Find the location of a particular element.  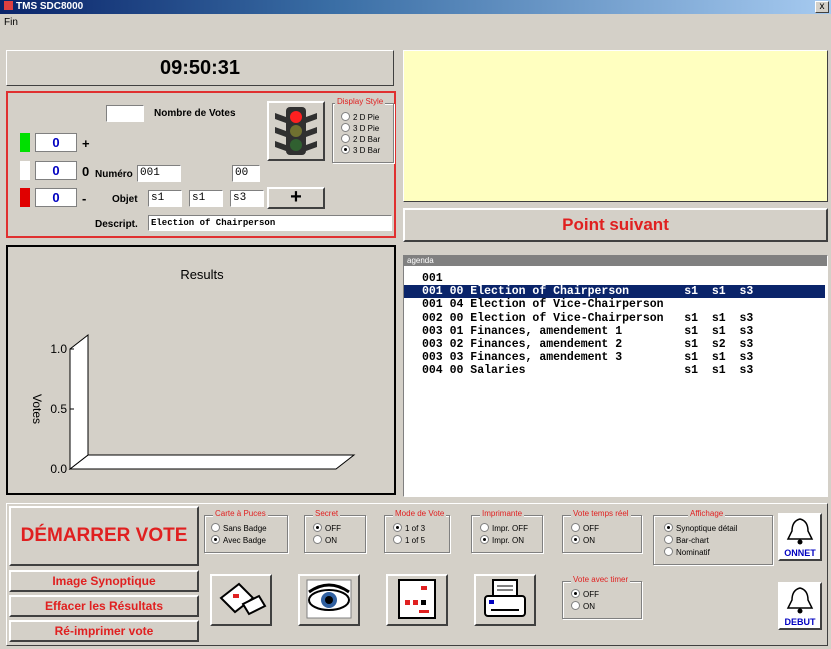

radio-label: 1 of 3 is located at coordinates (415, 528).